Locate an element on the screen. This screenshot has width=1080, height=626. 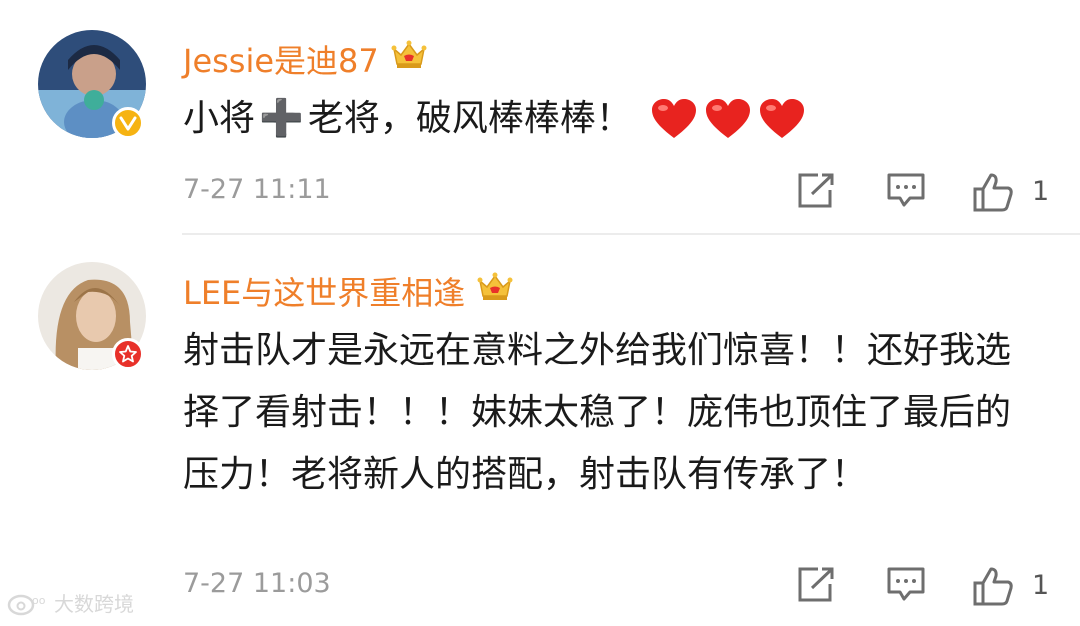
star-badge-icon is located at coordinates (128, 354).